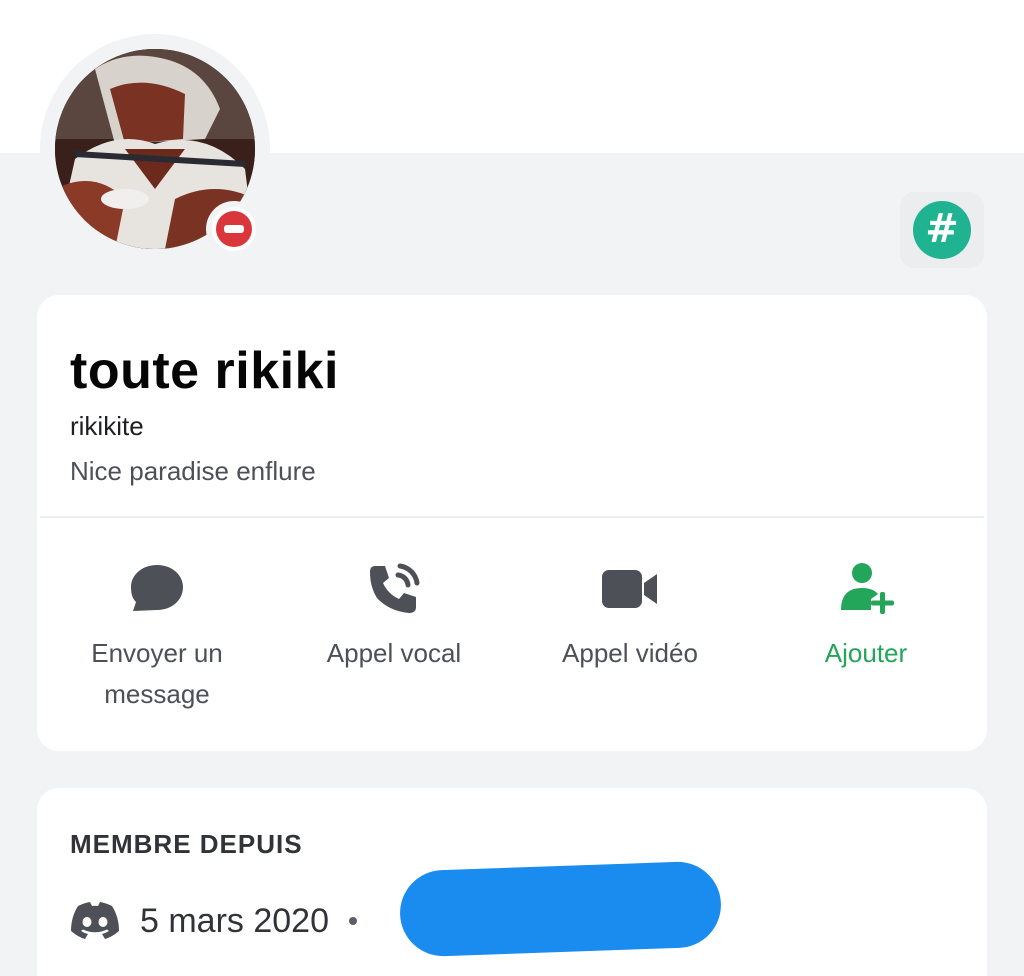 The width and height of the screenshot is (1024, 976). What do you see at coordinates (193, 471) in the screenshot?
I see `custom-status: Nice paradise enflure` at bounding box center [193, 471].